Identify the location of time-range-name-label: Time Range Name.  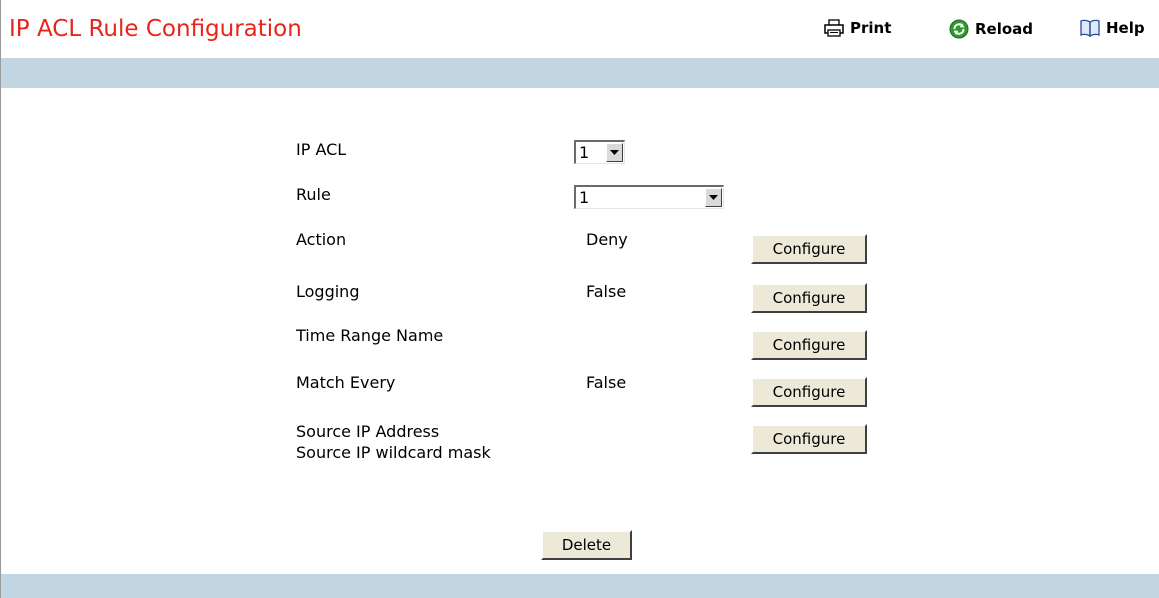
(370, 335).